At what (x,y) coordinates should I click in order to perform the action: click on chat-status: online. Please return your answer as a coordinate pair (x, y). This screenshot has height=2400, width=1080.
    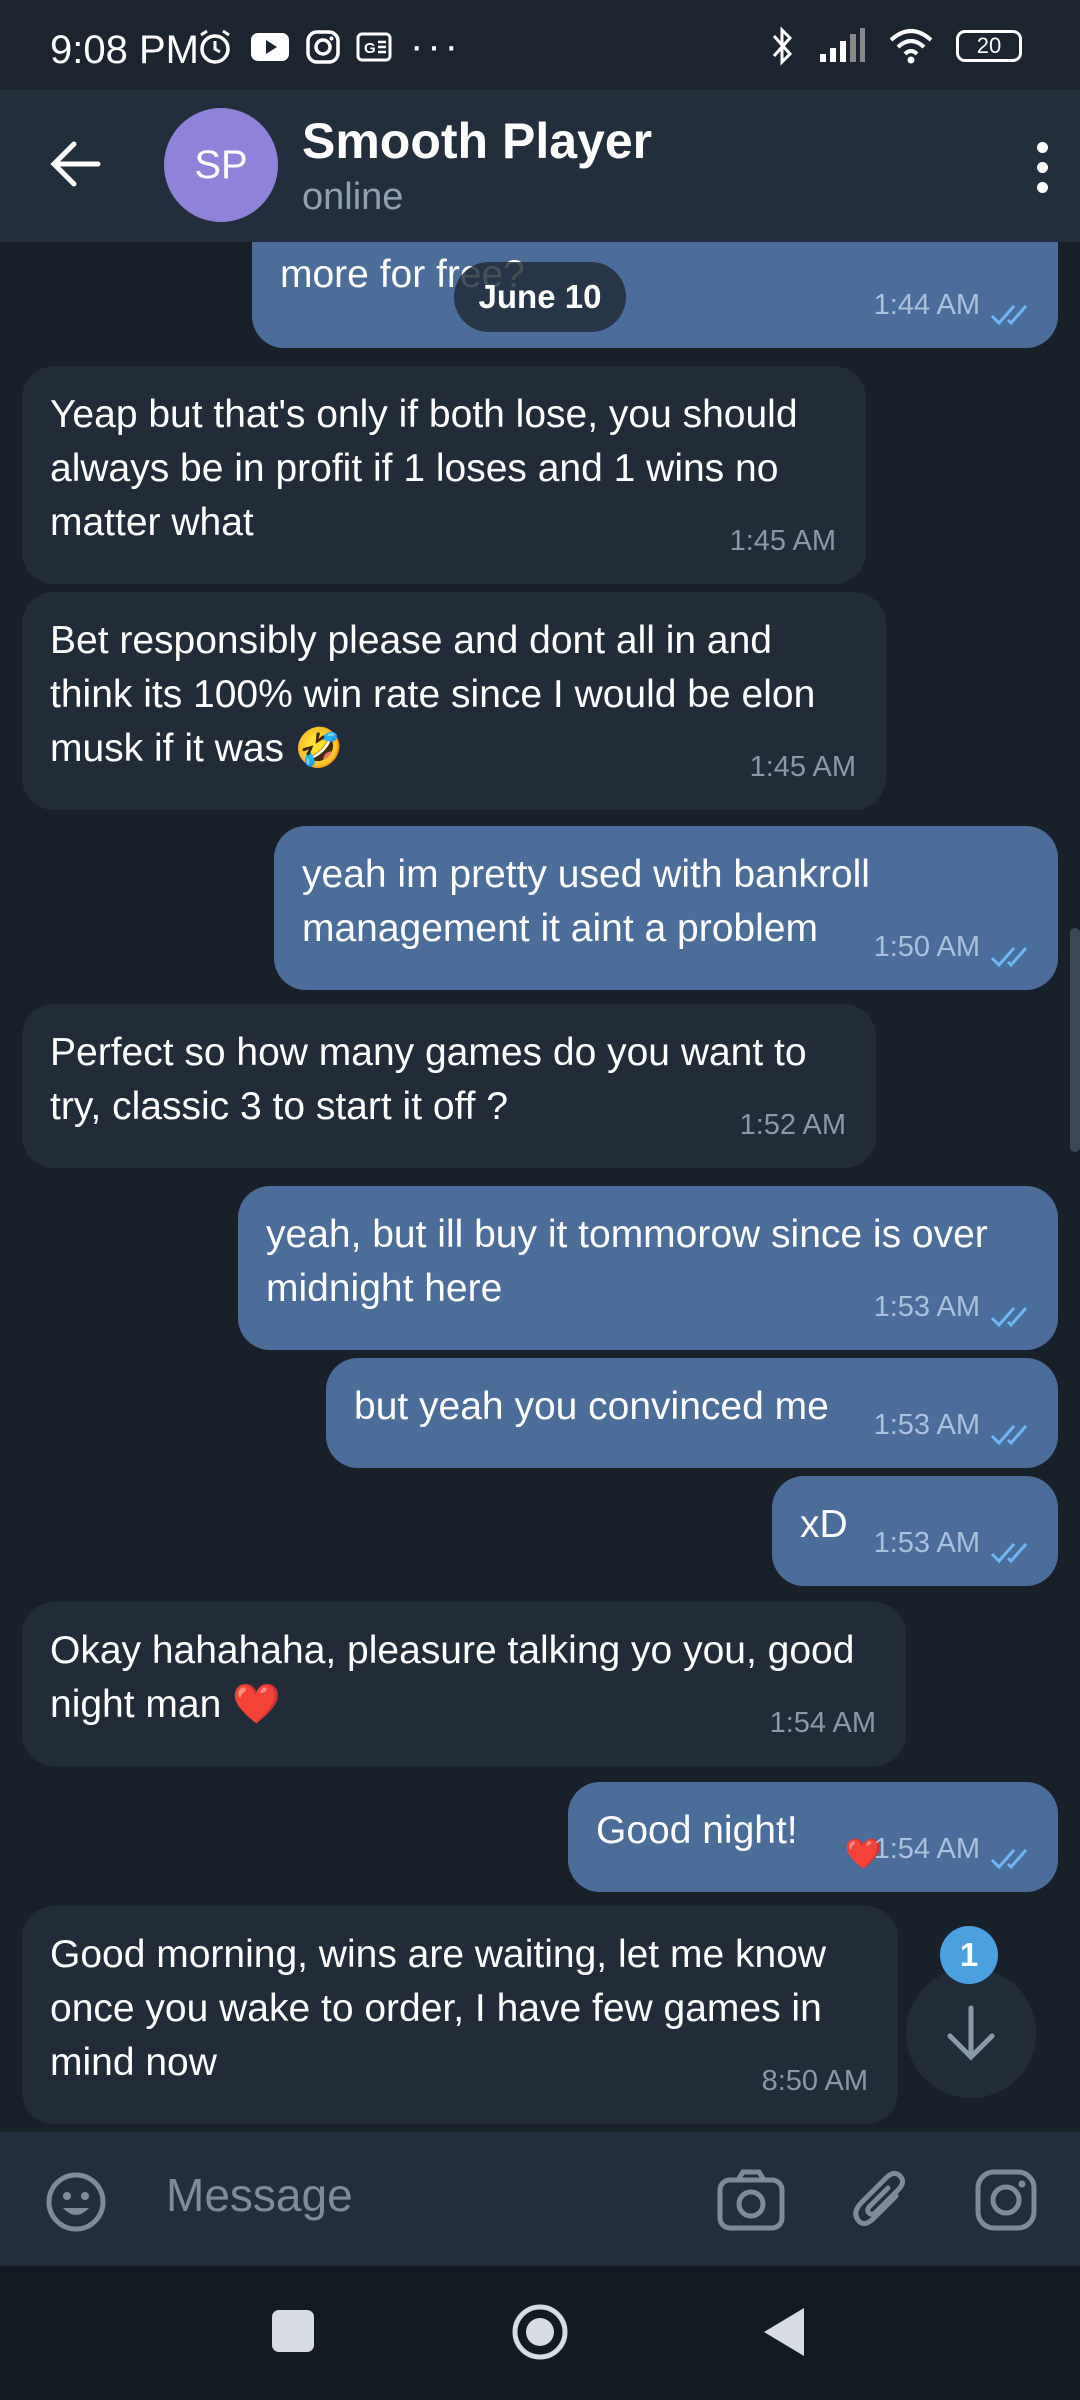
    Looking at the image, I should click on (353, 197).